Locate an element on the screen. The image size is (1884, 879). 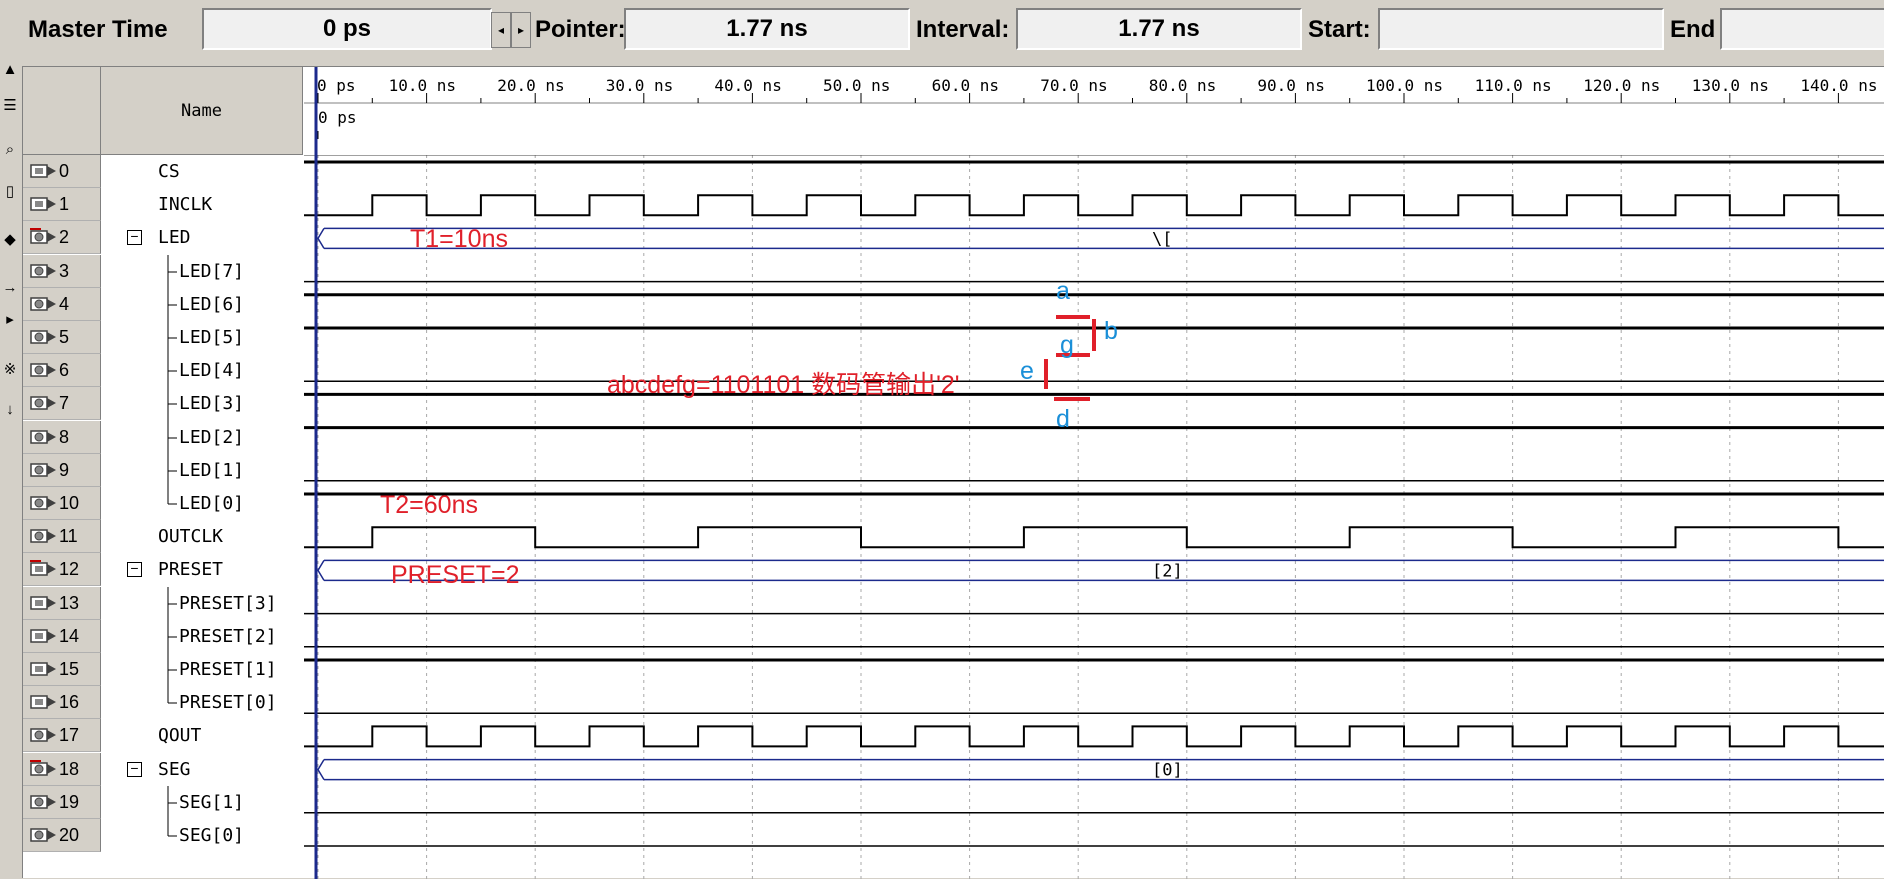
node-id-cell: 14 is located at coordinates (62, 636).